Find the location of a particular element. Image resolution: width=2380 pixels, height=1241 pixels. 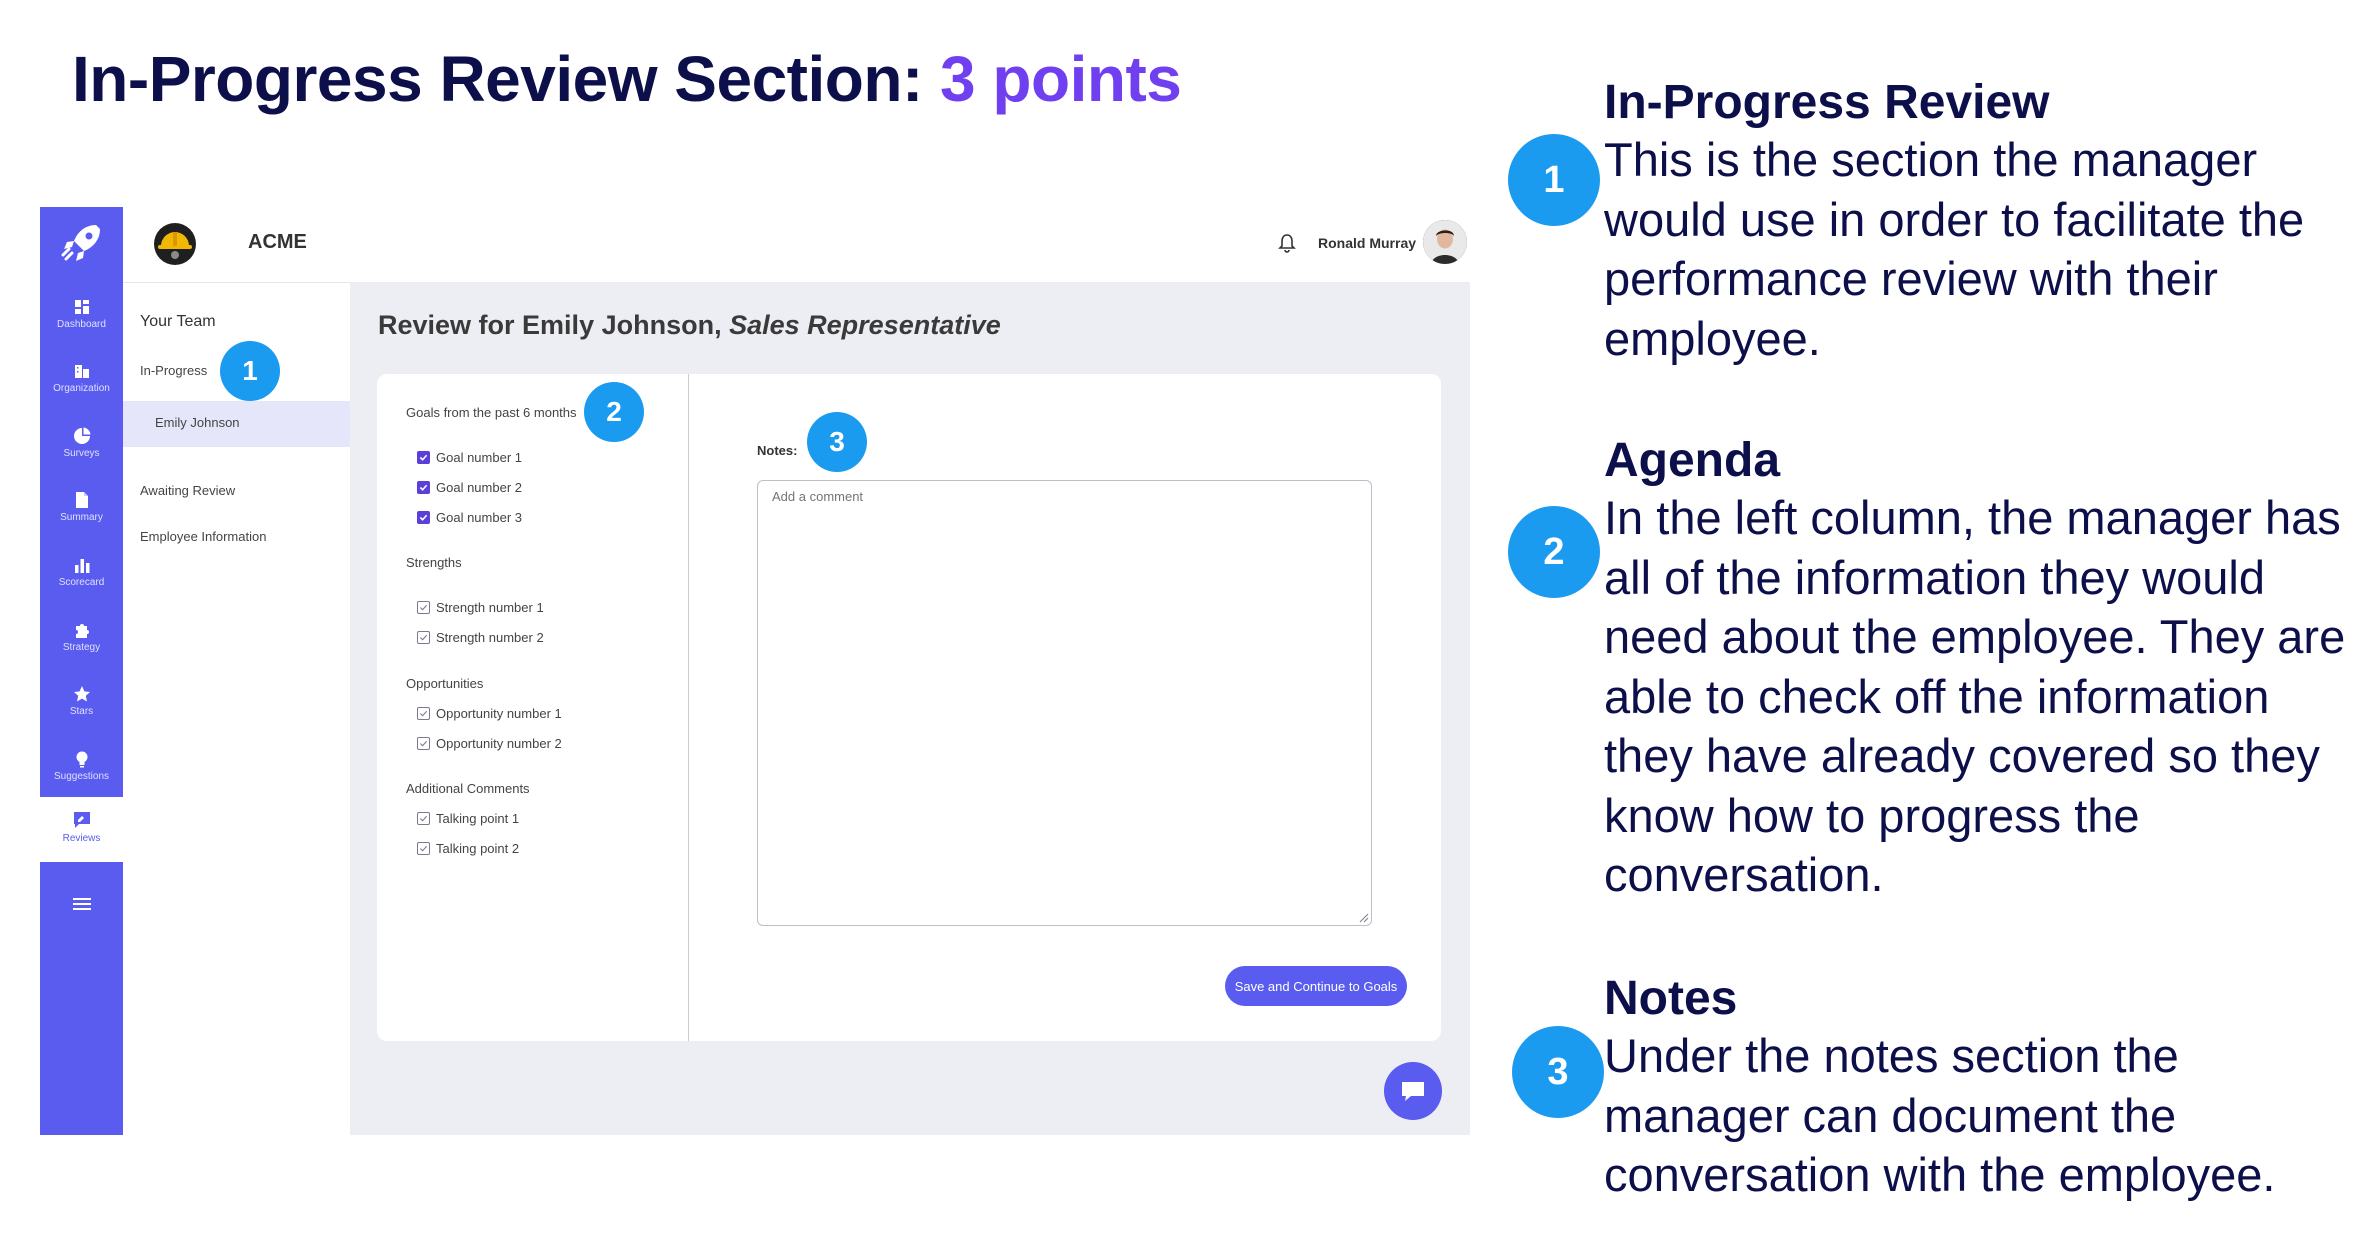

rail-label: Surveys is located at coordinates (81, 453).